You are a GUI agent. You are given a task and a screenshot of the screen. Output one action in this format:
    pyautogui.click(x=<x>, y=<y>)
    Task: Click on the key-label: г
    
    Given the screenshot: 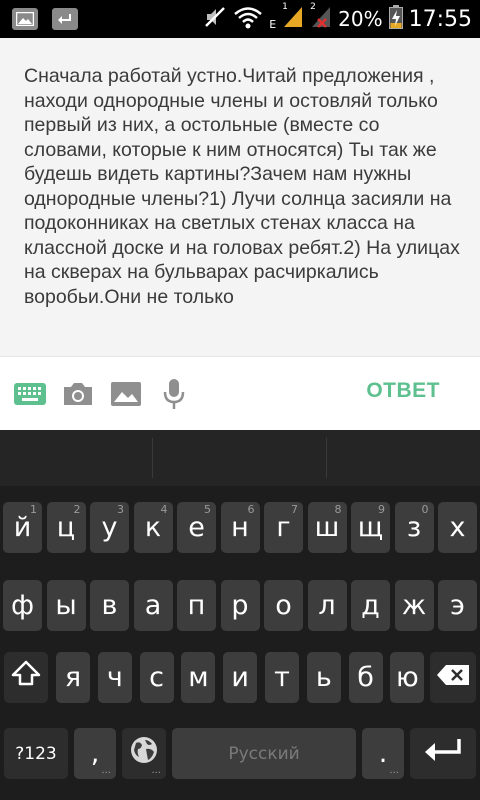 What is the action you would take?
    pyautogui.click(x=283, y=527)
    